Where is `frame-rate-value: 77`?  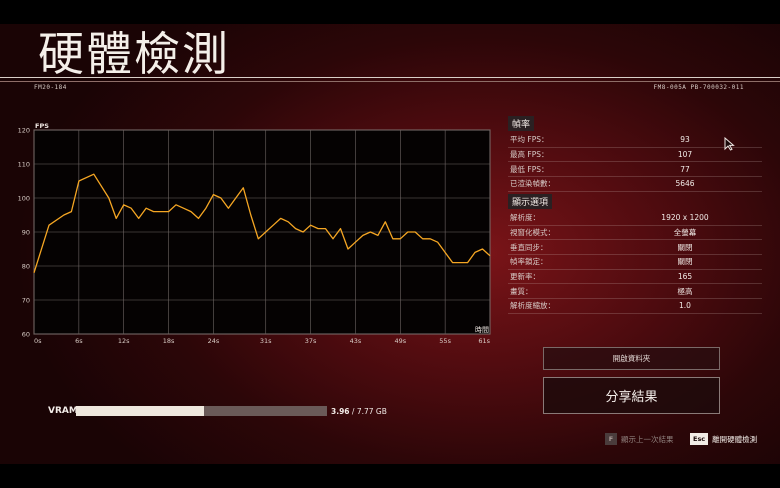 frame-rate-value: 77 is located at coordinates (685, 169).